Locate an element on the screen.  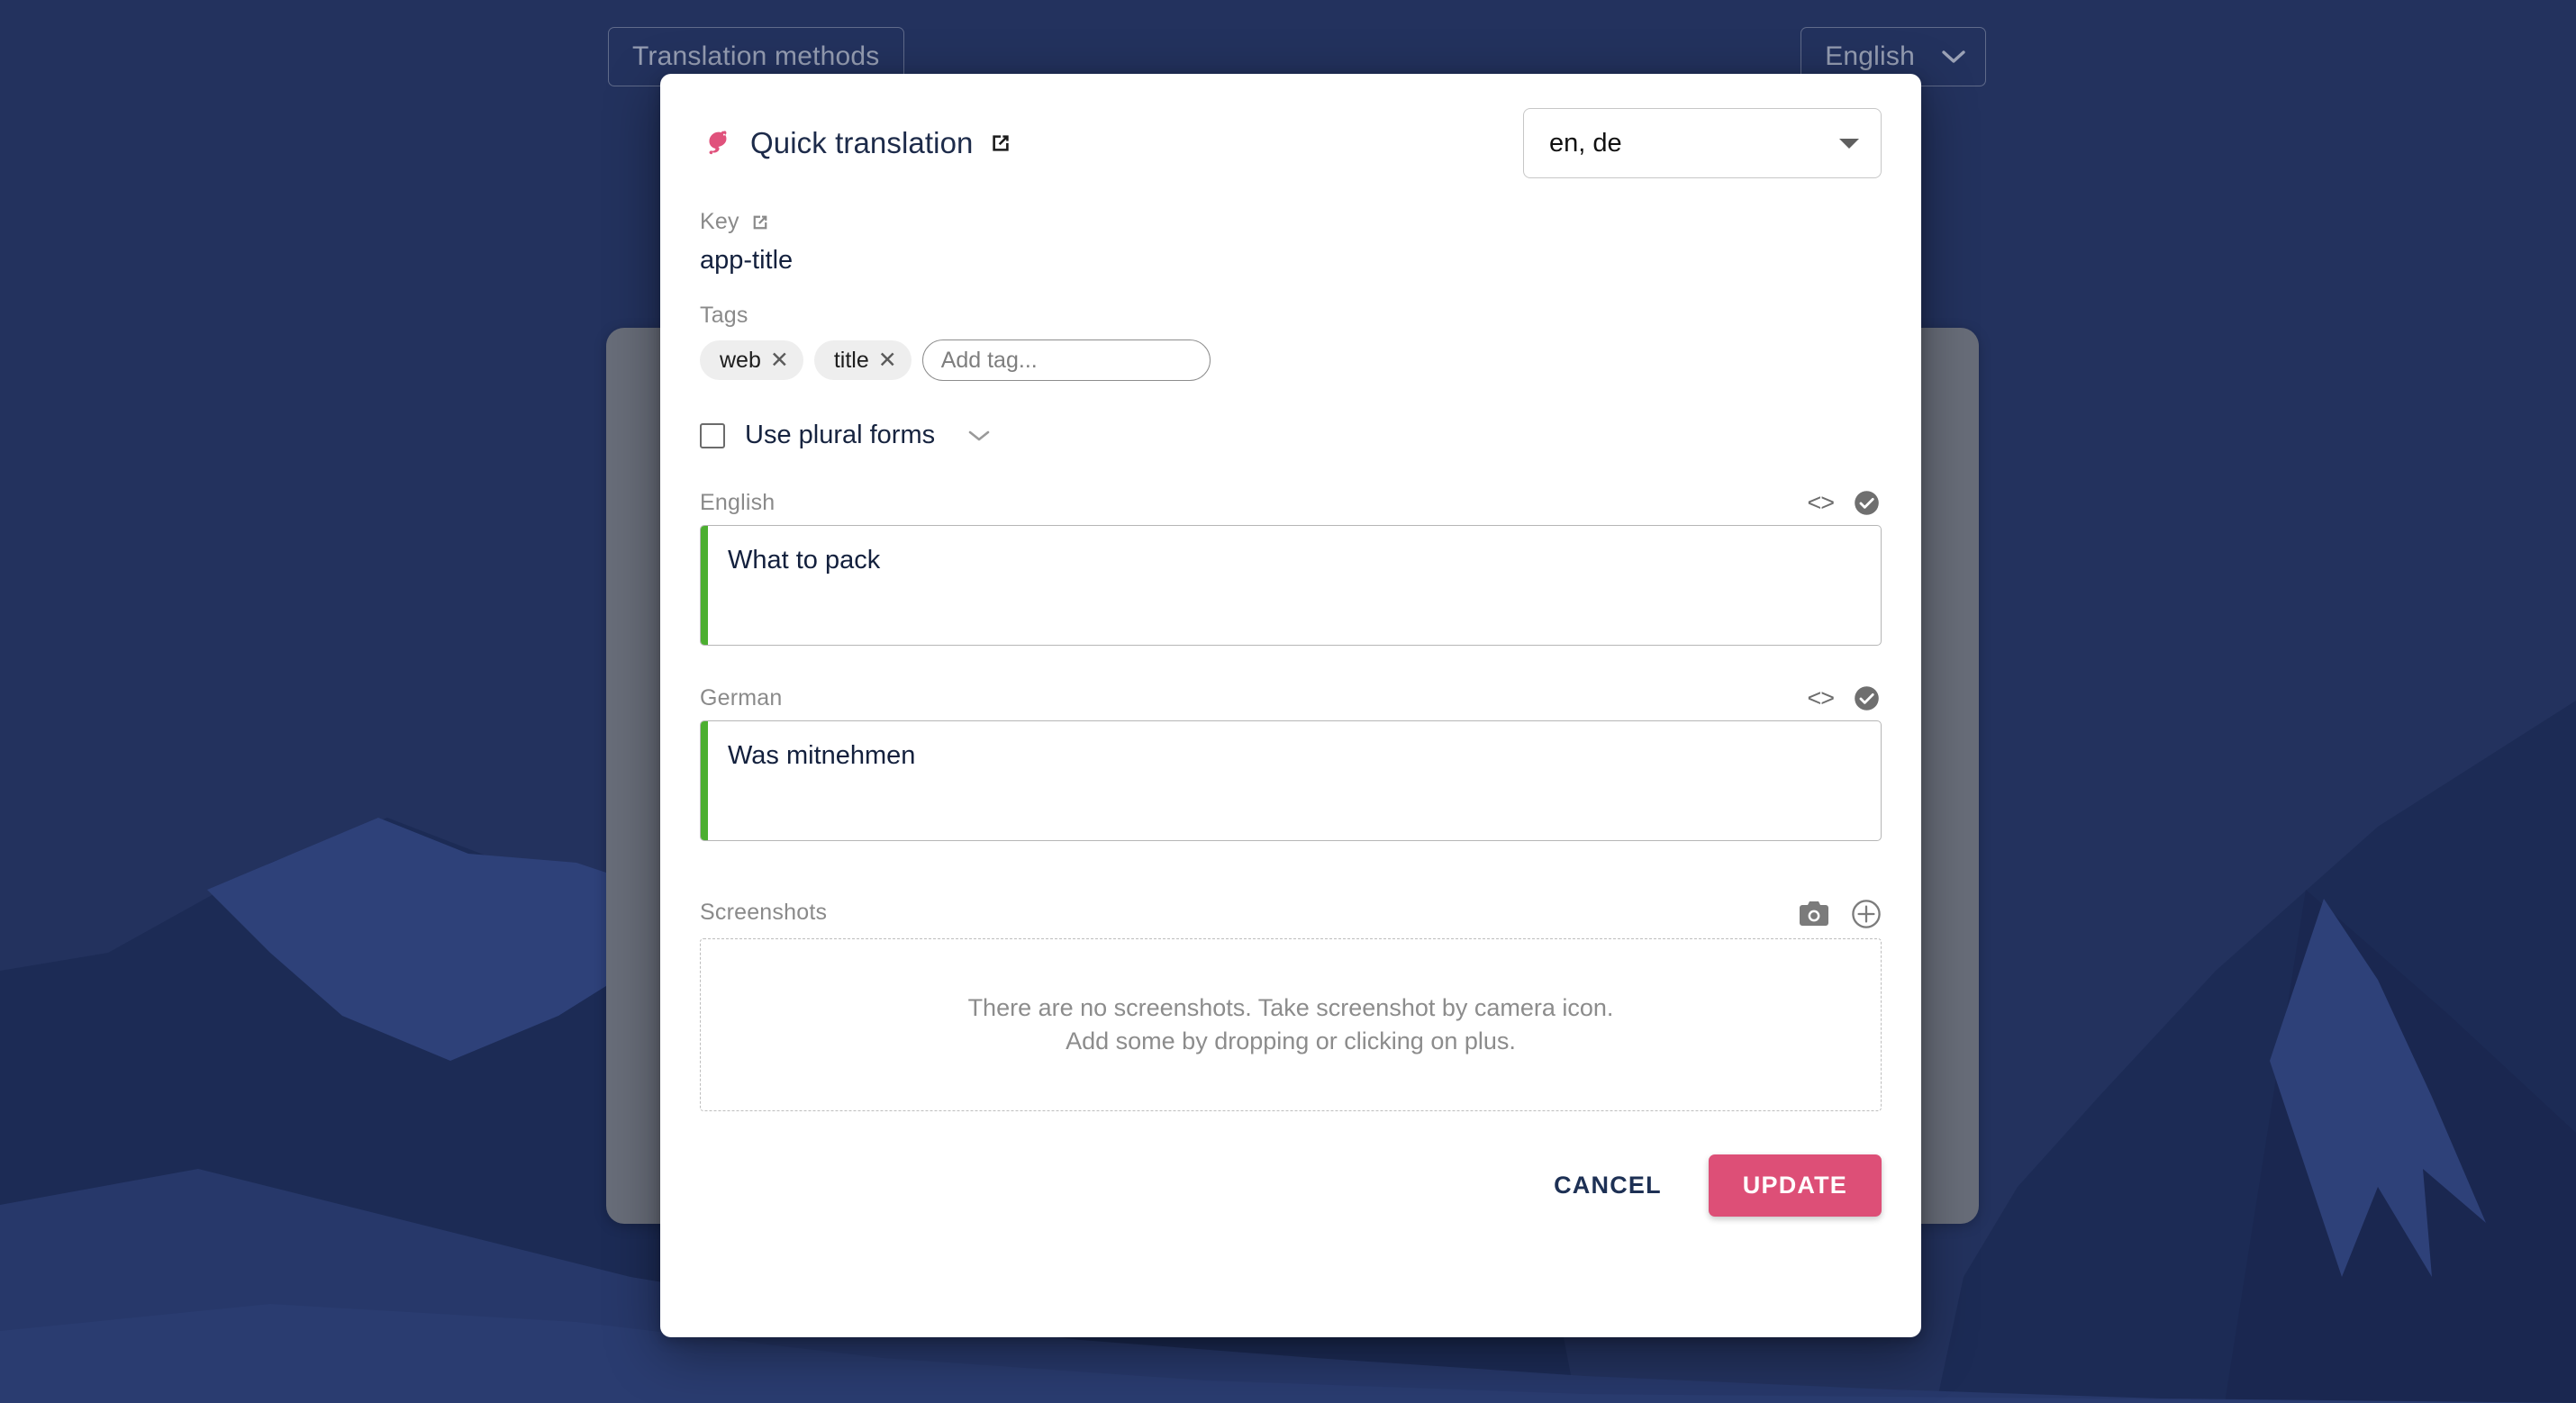
tolgee-mouse-logo-icon is located at coordinates (718, 142).